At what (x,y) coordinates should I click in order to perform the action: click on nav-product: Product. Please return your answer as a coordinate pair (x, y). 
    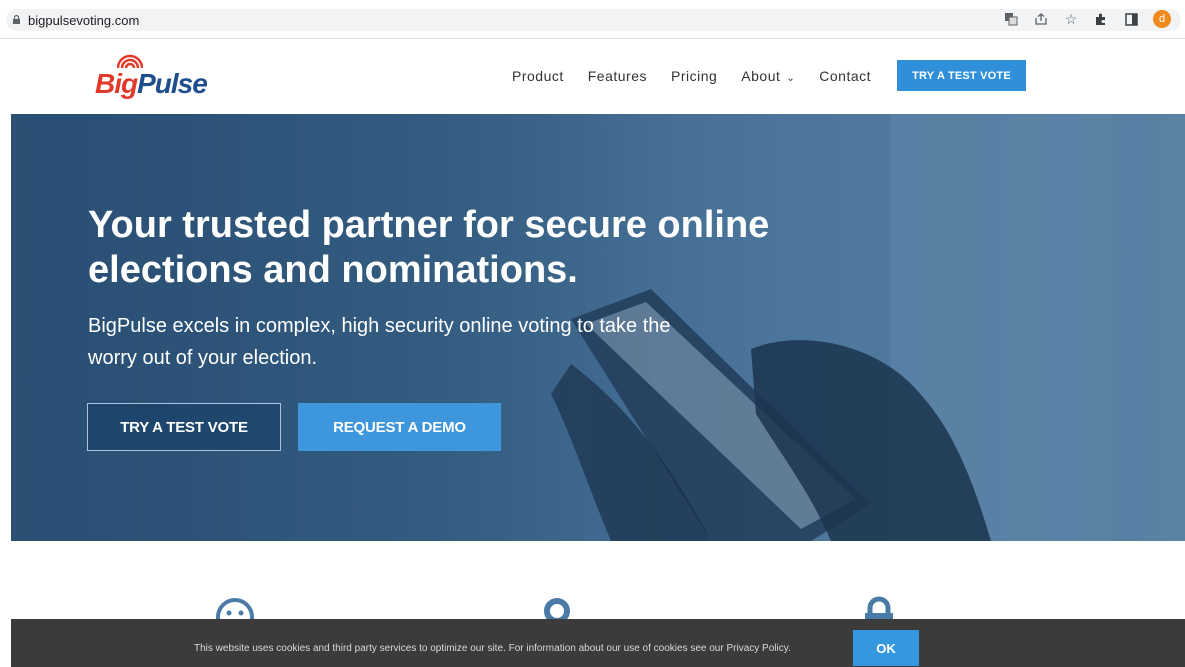
    Looking at the image, I should click on (538, 76).